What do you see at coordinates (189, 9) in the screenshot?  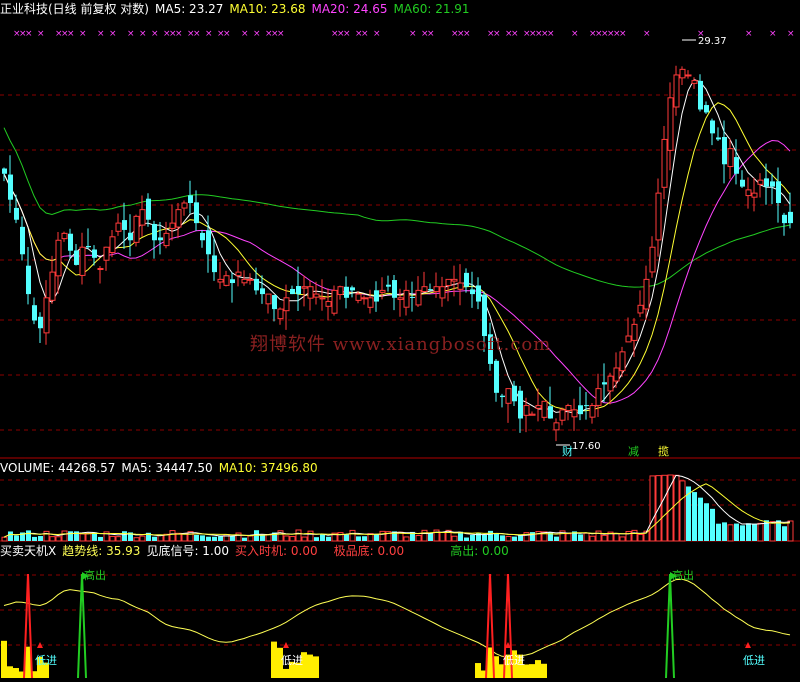 I see `ma5-readout: MA5: 23.27` at bounding box center [189, 9].